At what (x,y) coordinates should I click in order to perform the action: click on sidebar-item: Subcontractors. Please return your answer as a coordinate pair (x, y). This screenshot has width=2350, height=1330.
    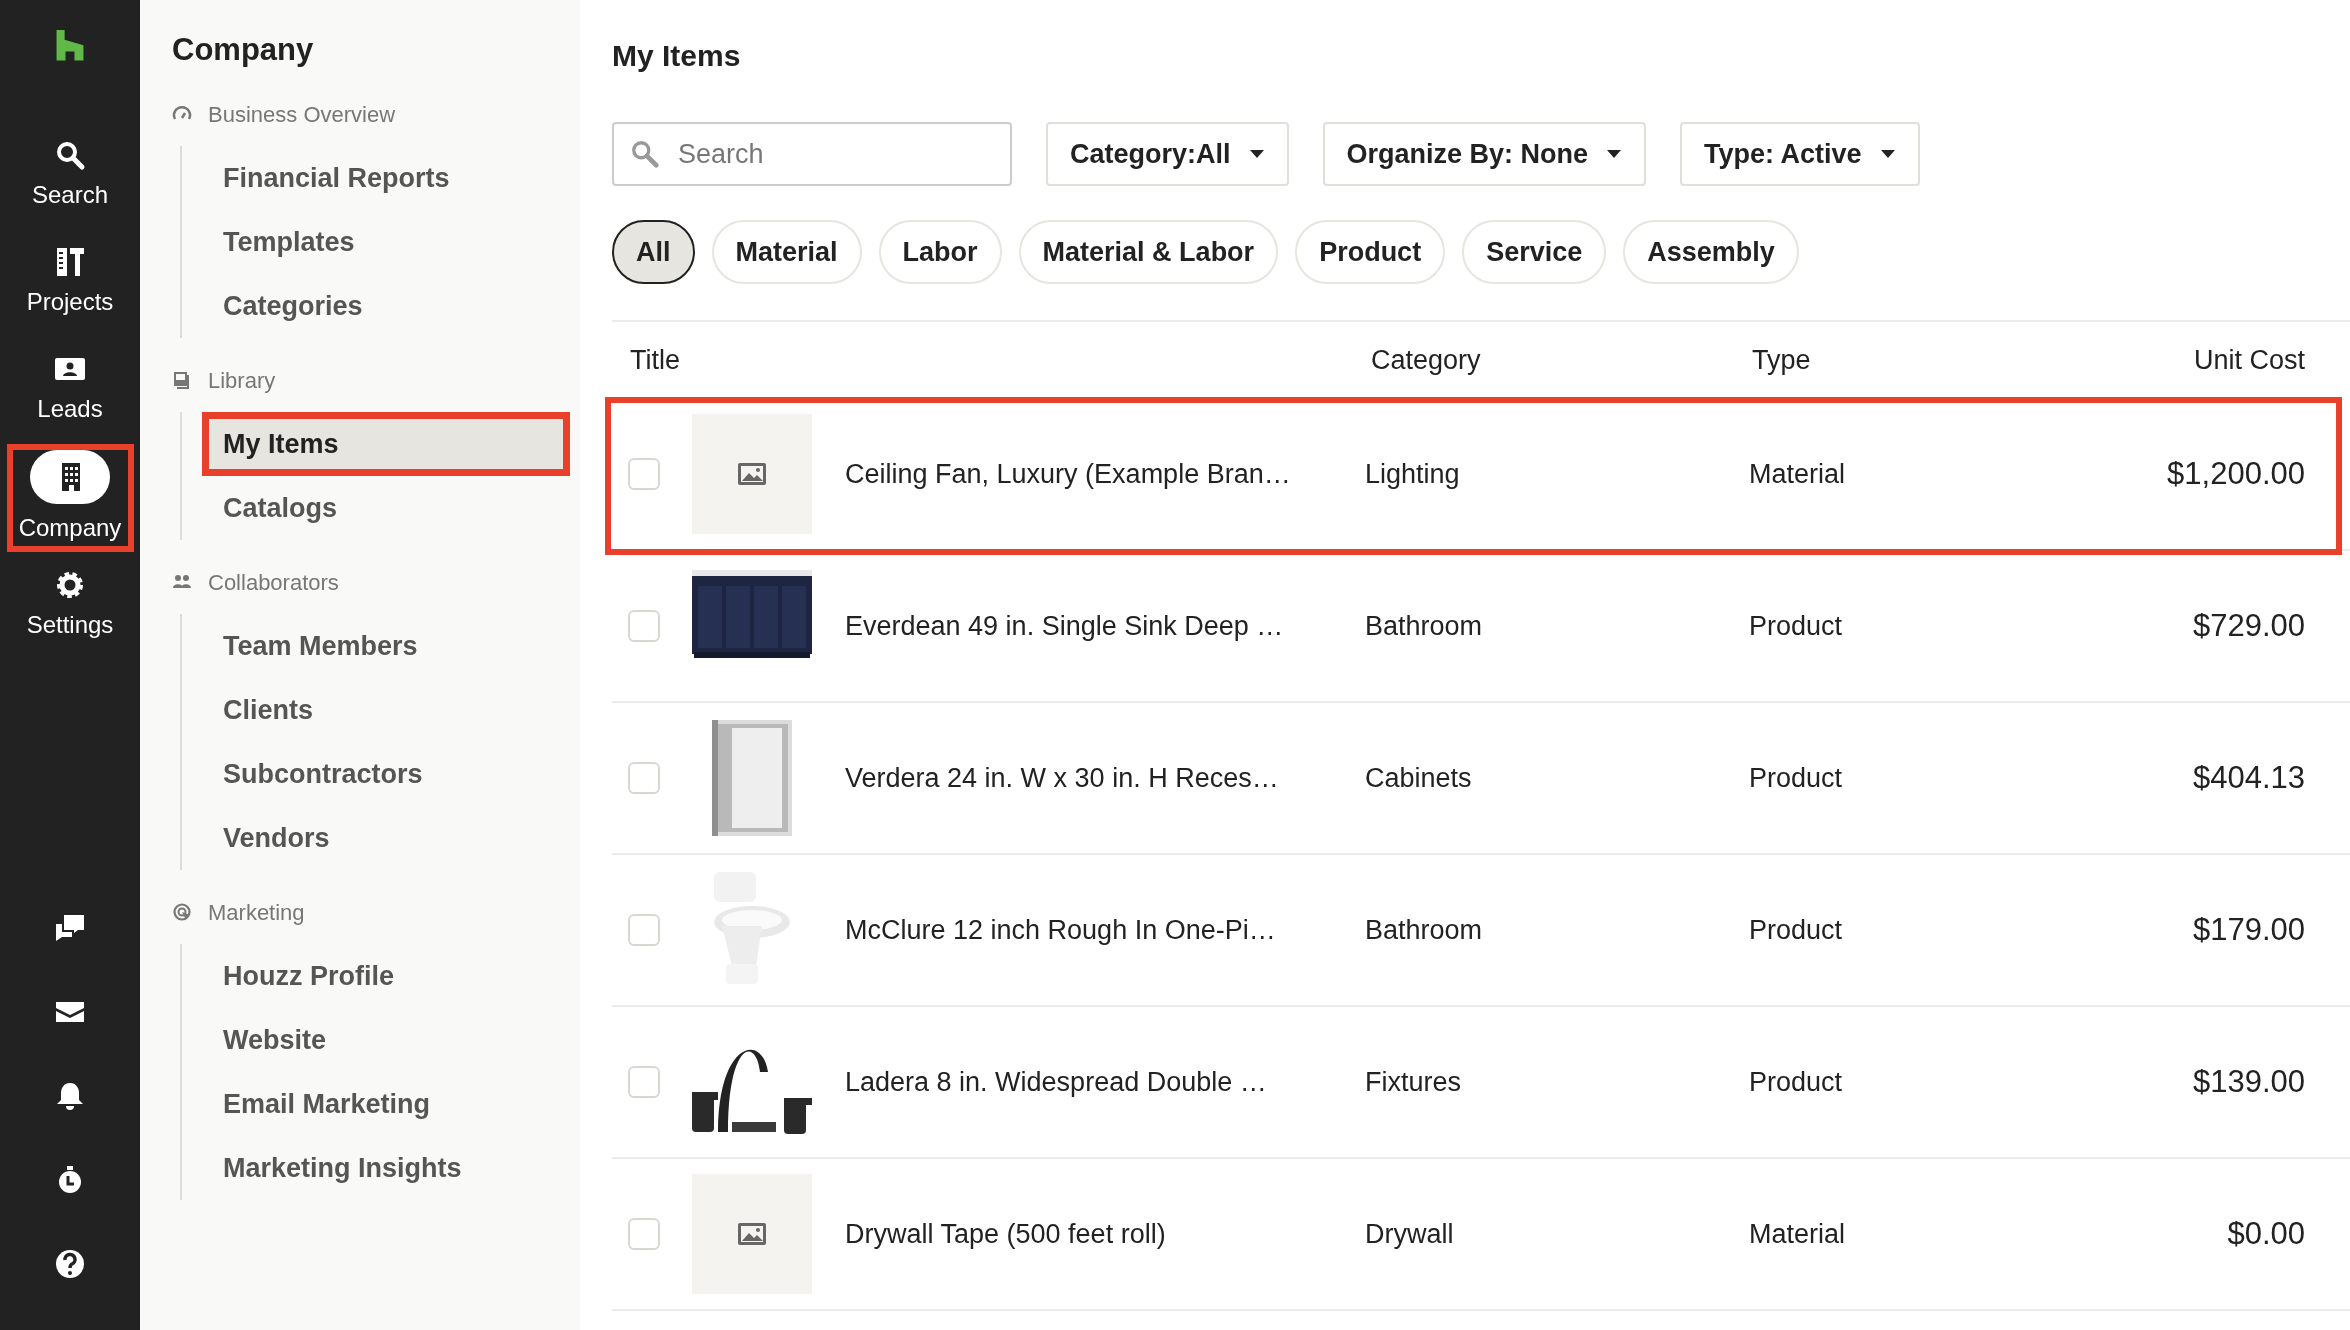
    Looking at the image, I should click on (386, 774).